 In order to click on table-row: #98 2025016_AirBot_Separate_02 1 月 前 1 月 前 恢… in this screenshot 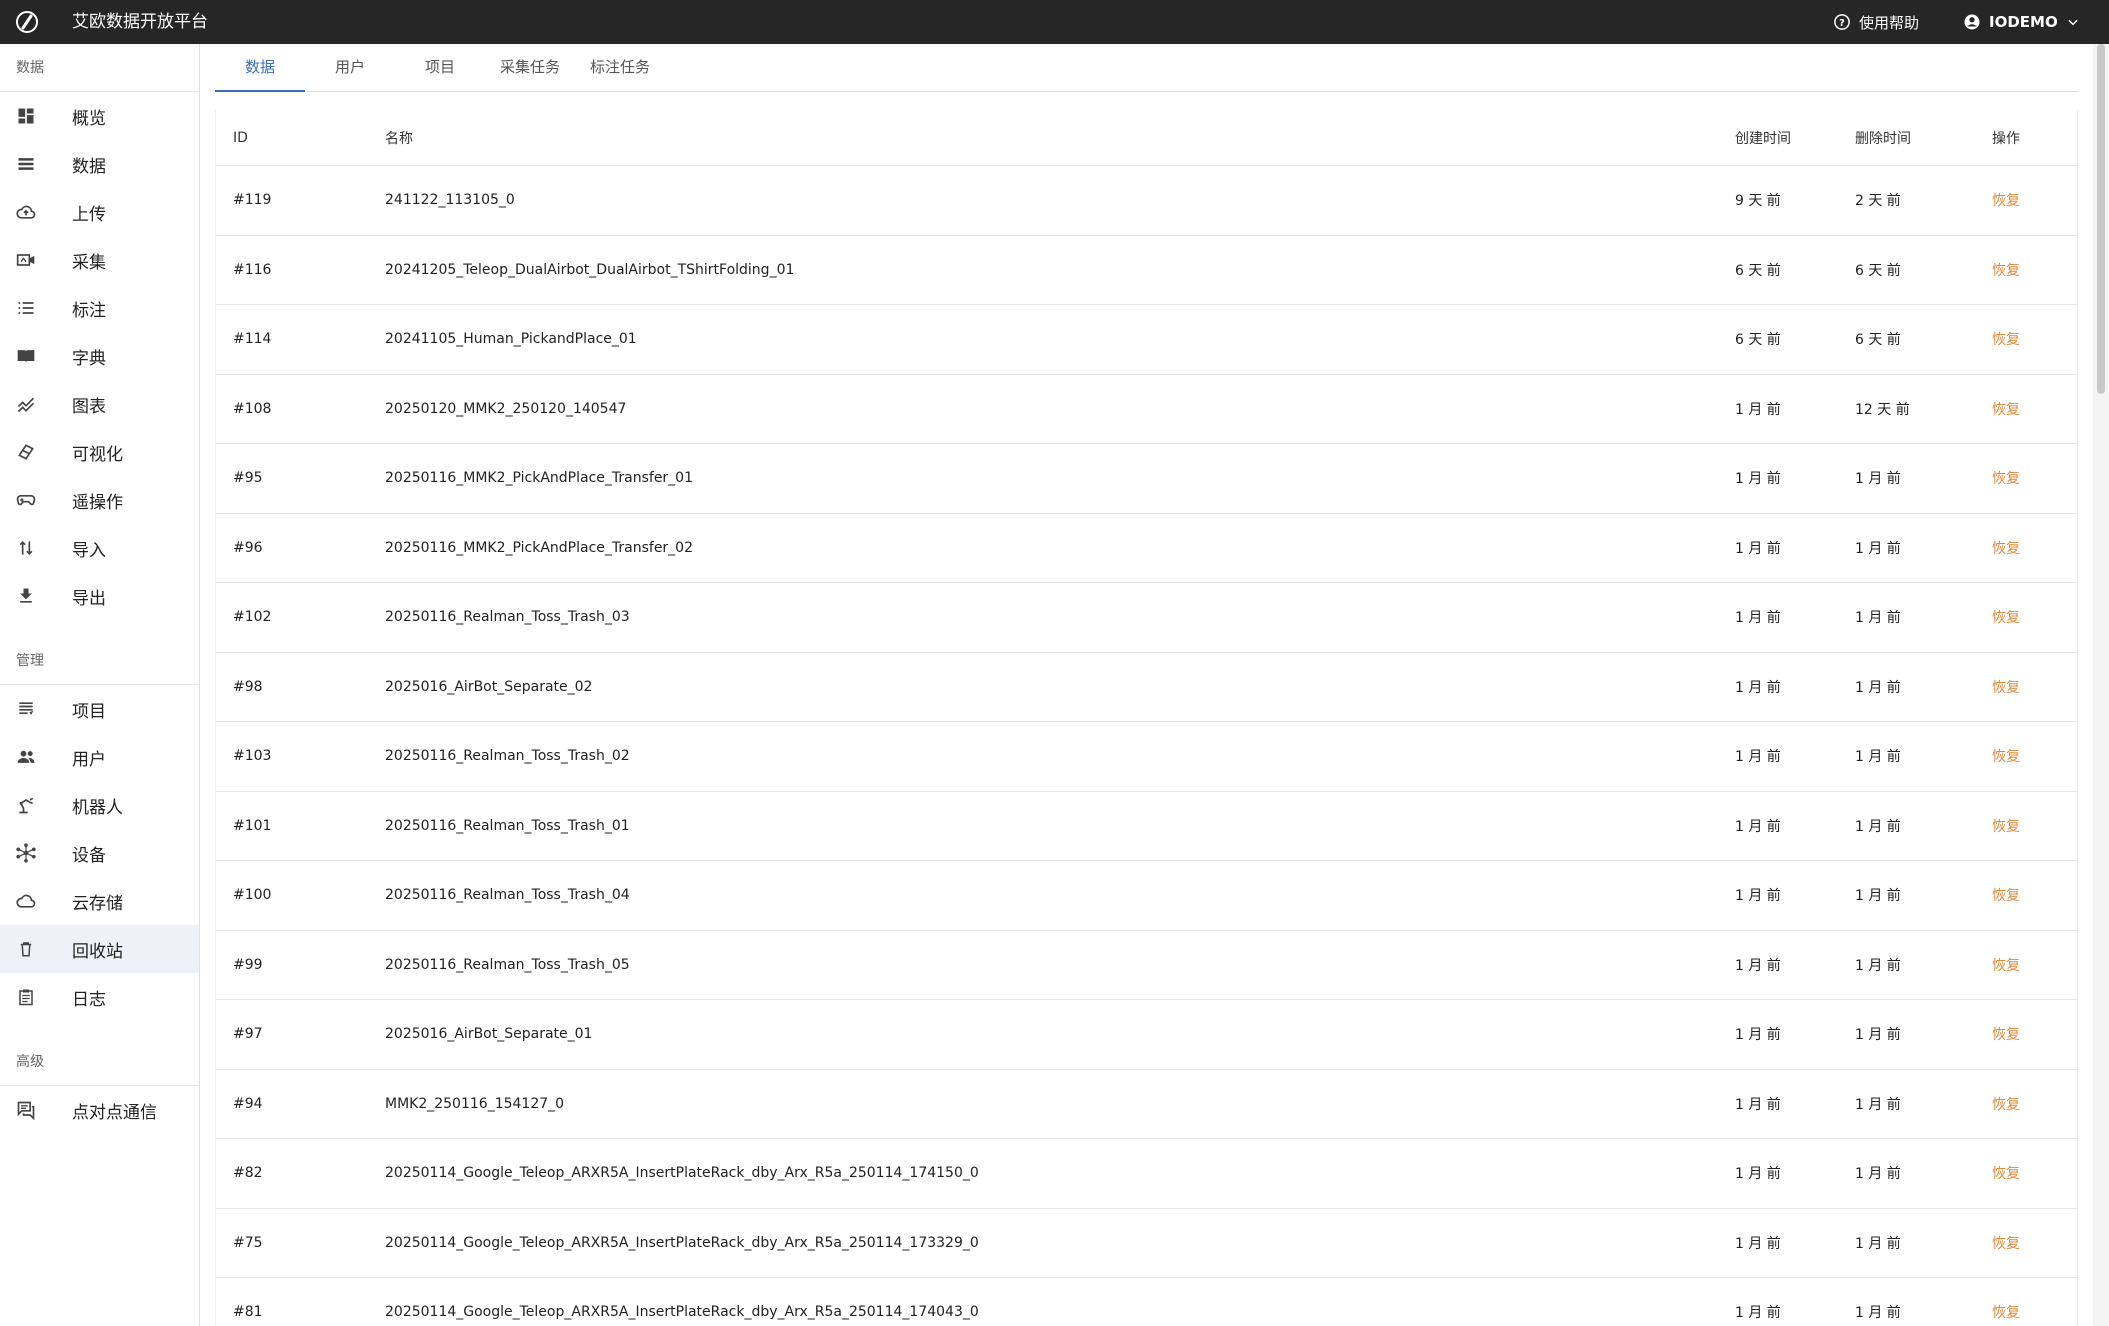, I will do `click(1146, 687)`.